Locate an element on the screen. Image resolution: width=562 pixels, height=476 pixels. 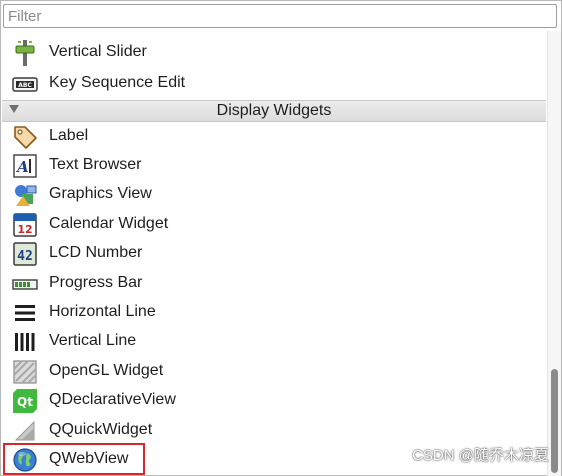
list-item-opengl-widget: OpenGL Widget is located at coordinates (274, 371).